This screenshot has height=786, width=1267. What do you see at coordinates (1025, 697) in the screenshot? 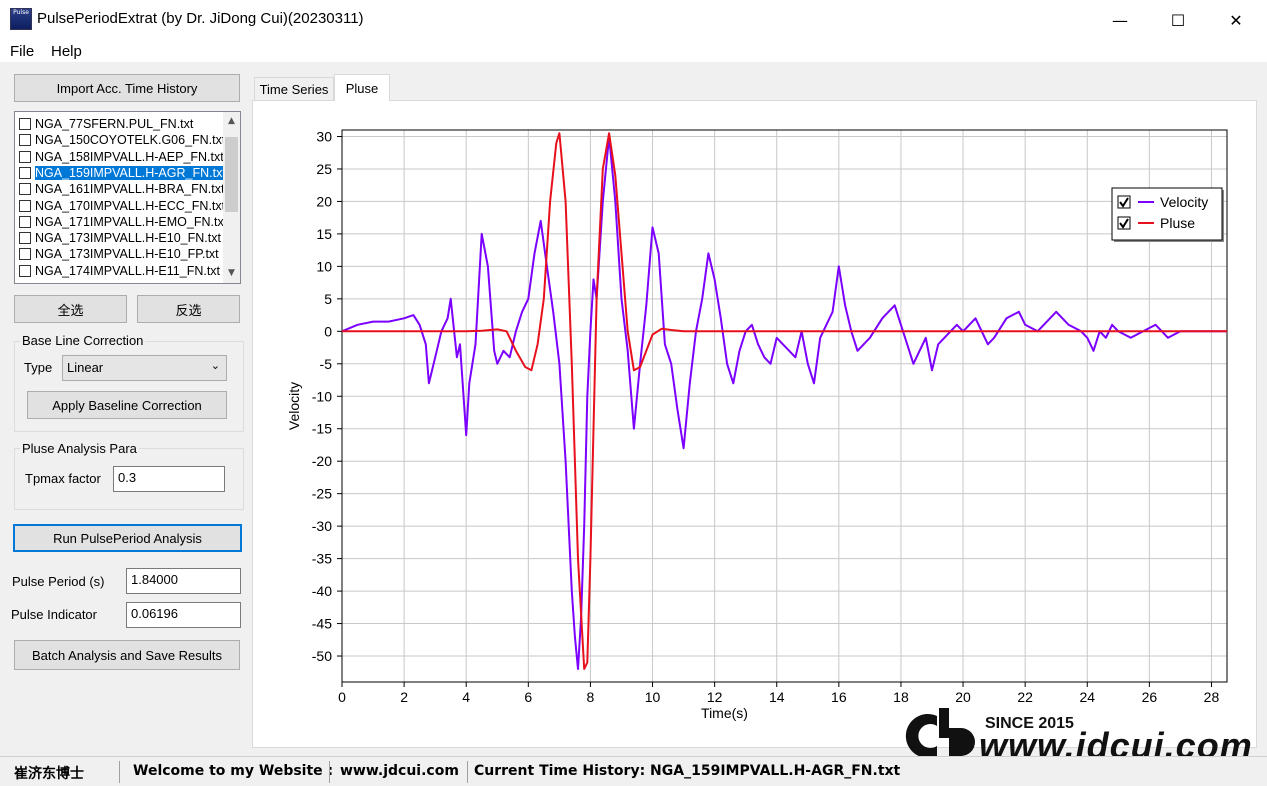
I see `x-tick-label: 22` at bounding box center [1025, 697].